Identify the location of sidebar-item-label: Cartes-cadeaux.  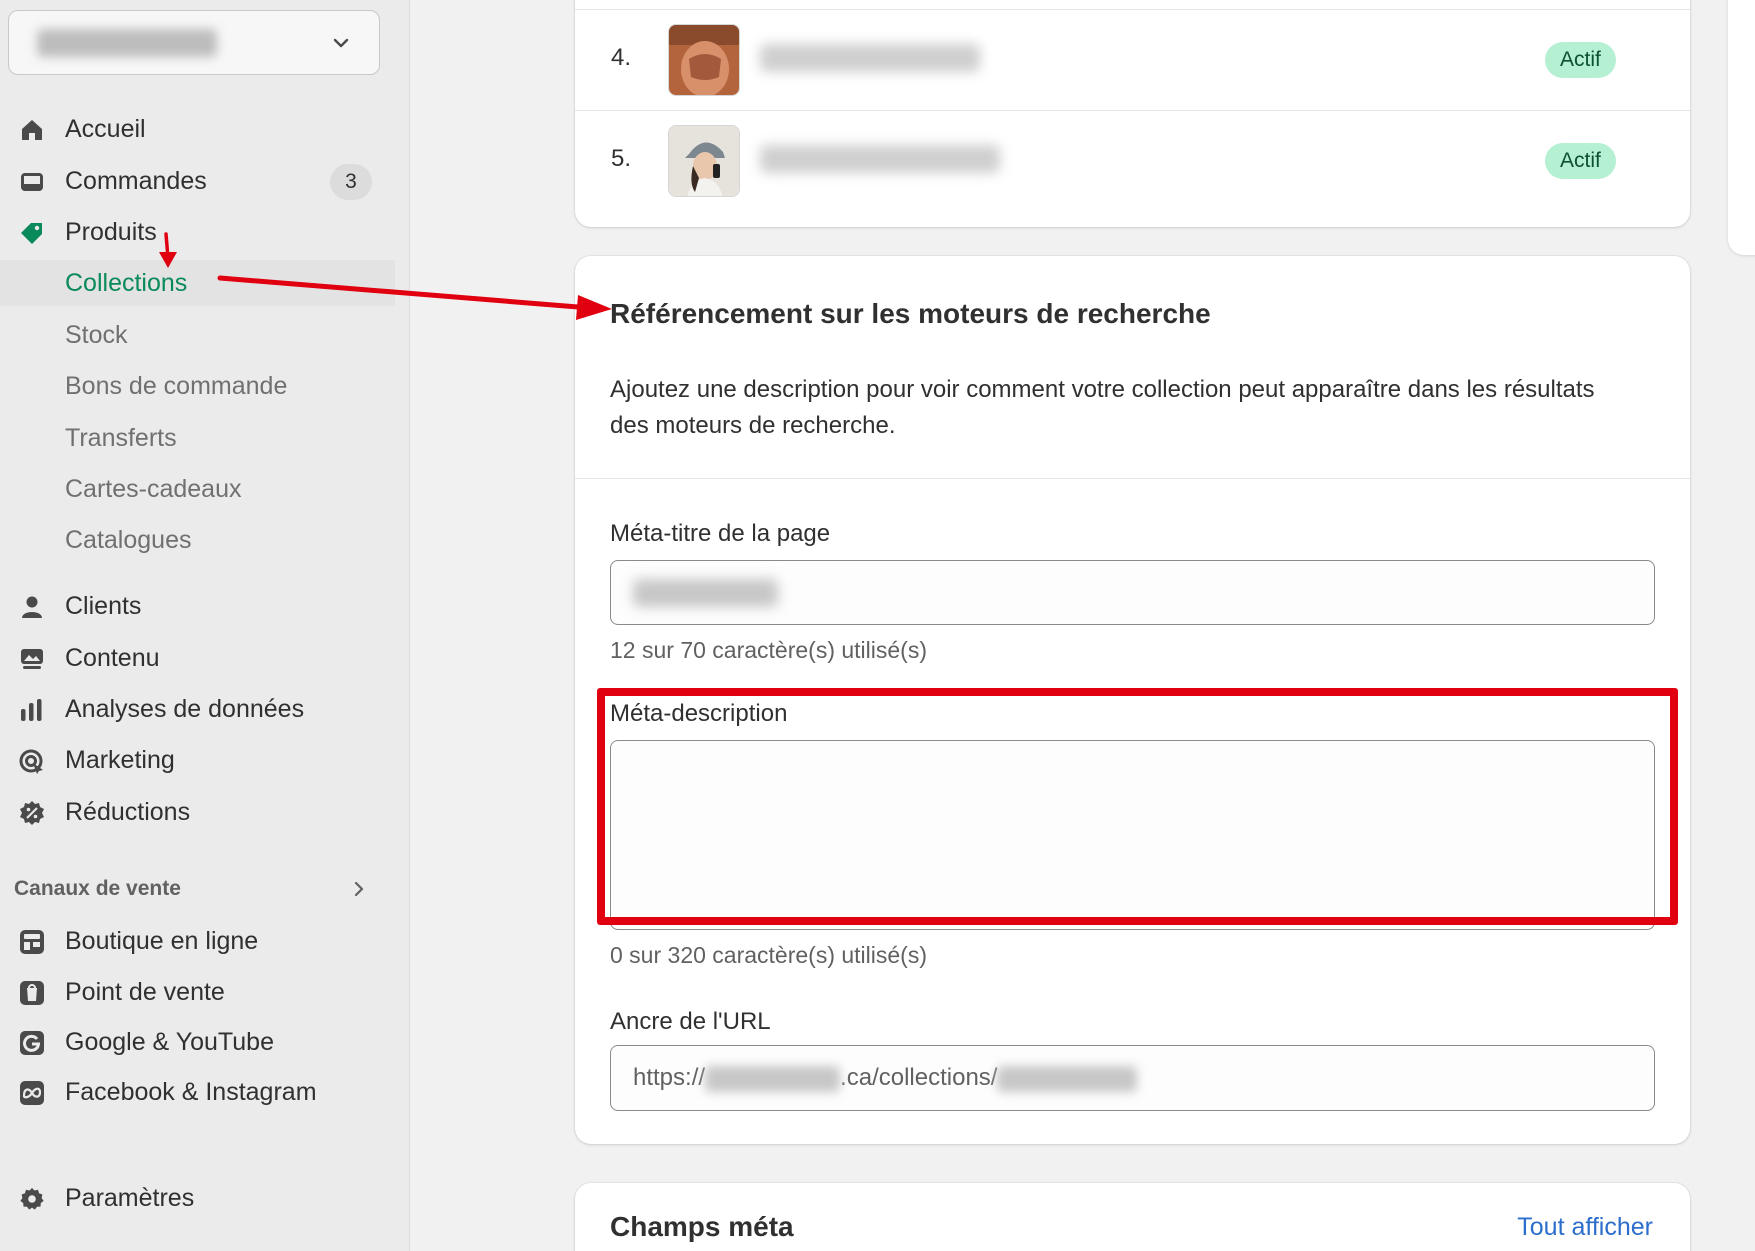
(153, 488).